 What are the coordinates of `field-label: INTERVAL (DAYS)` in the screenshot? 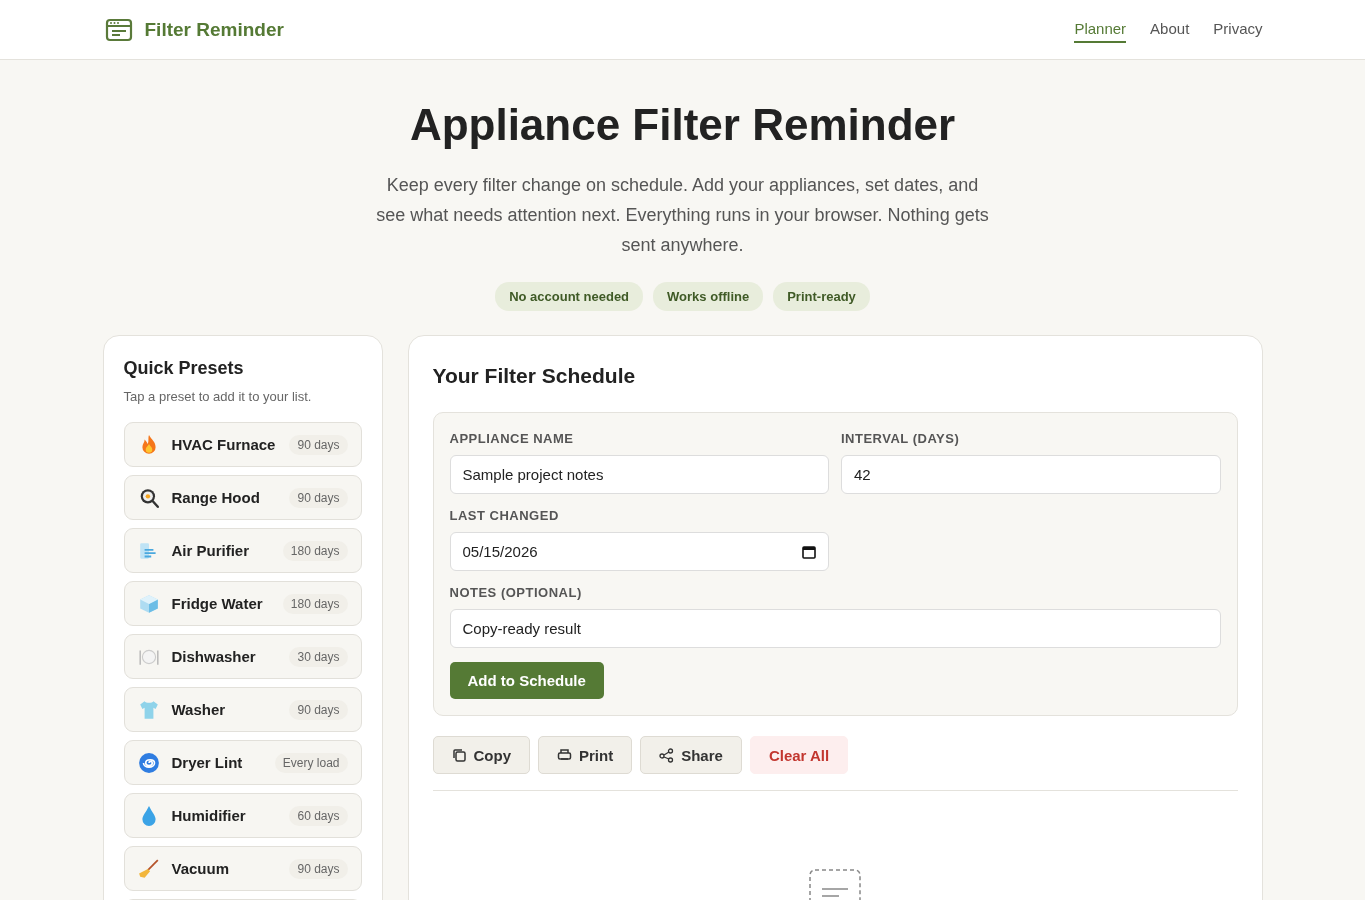 It's located at (901, 438).